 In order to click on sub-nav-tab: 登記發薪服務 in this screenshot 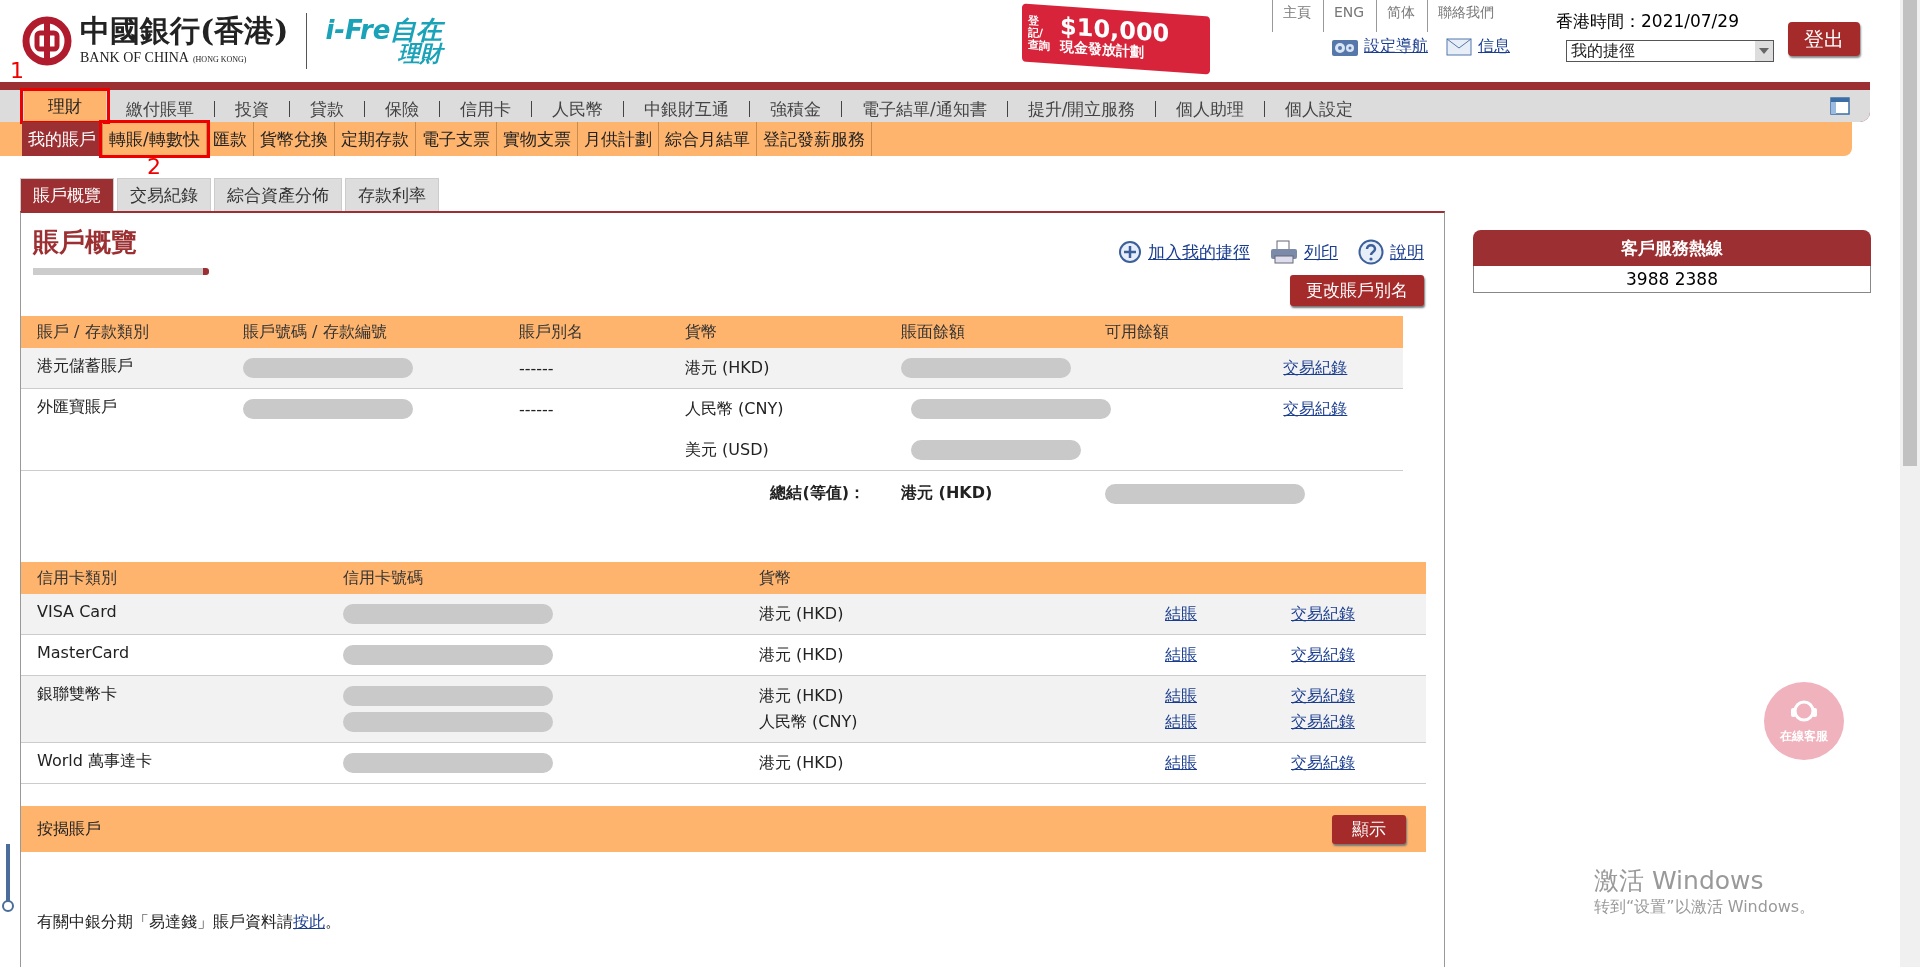, I will do `click(814, 139)`.